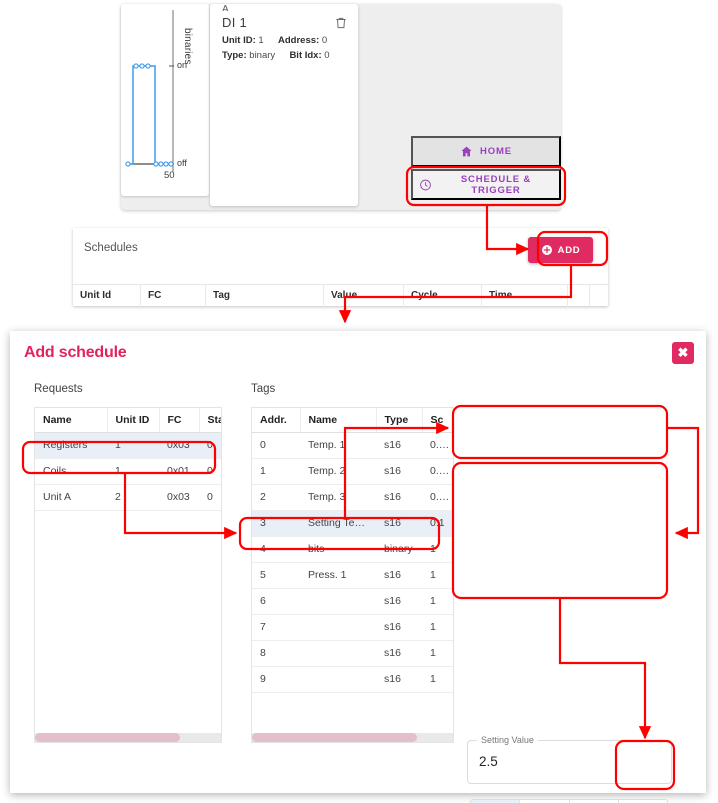  Describe the element at coordinates (71, 497) in the screenshot. I see `table-cell: Unit A` at that location.